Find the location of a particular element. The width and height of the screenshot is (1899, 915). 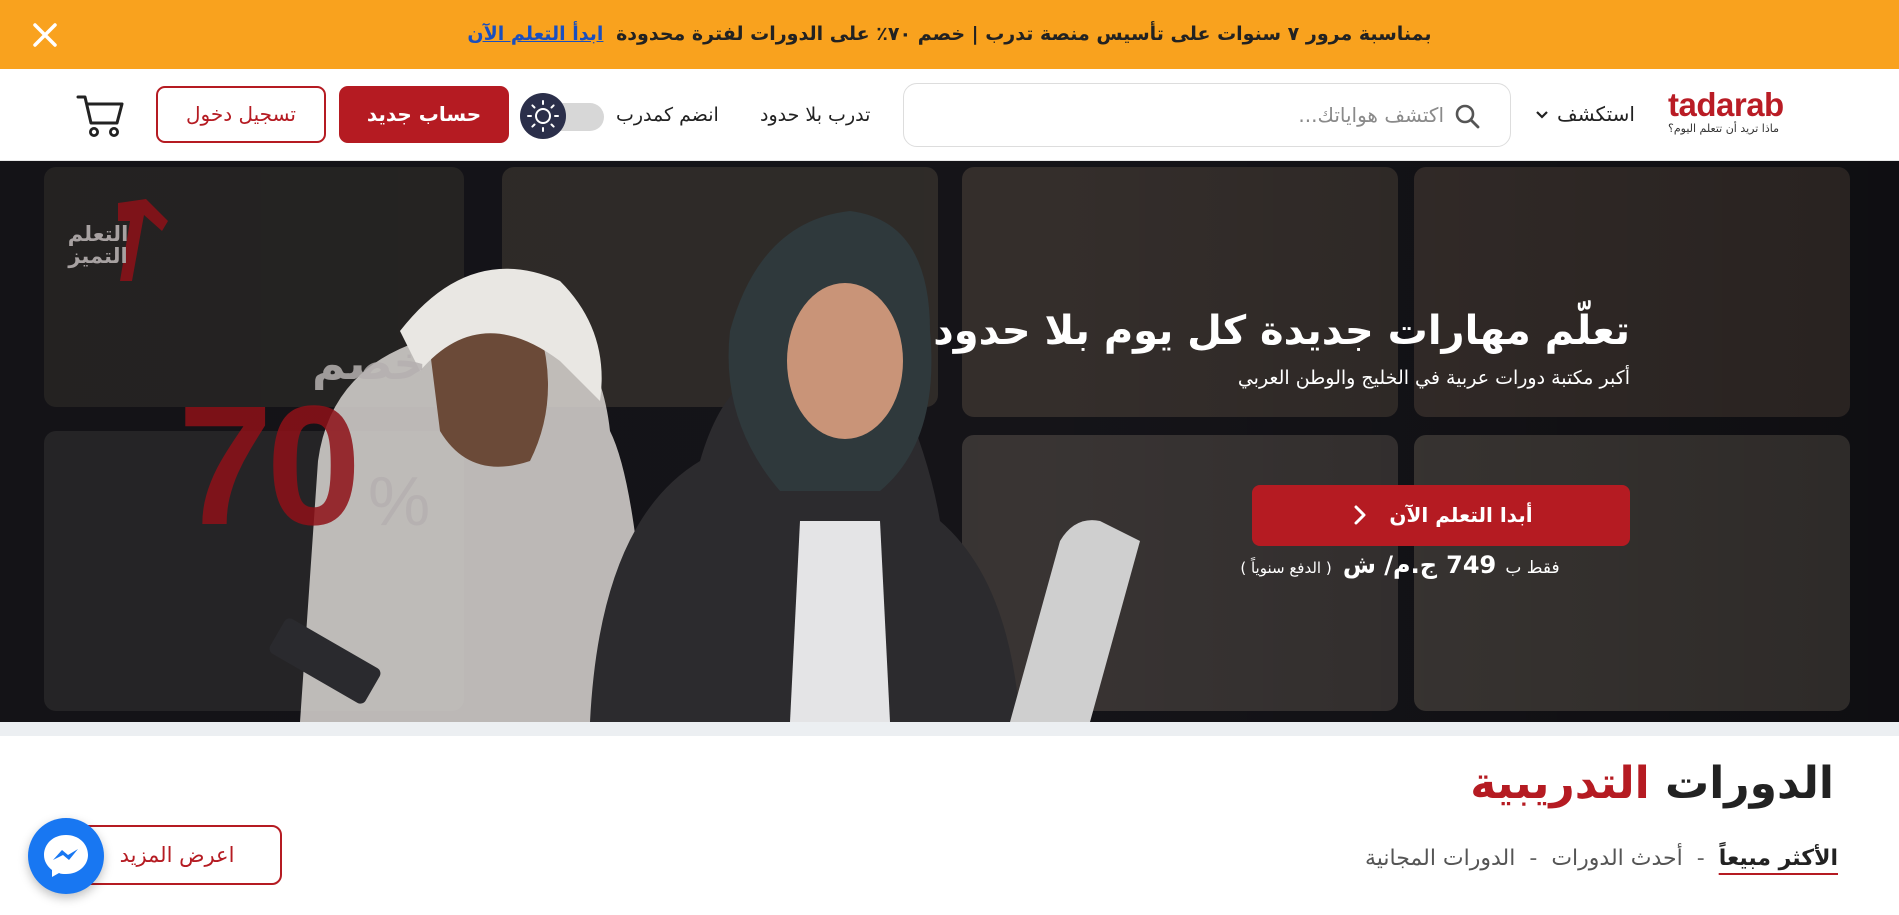

tab-best-selling: الأكثر مبيعاً is located at coordinates (1778, 858).